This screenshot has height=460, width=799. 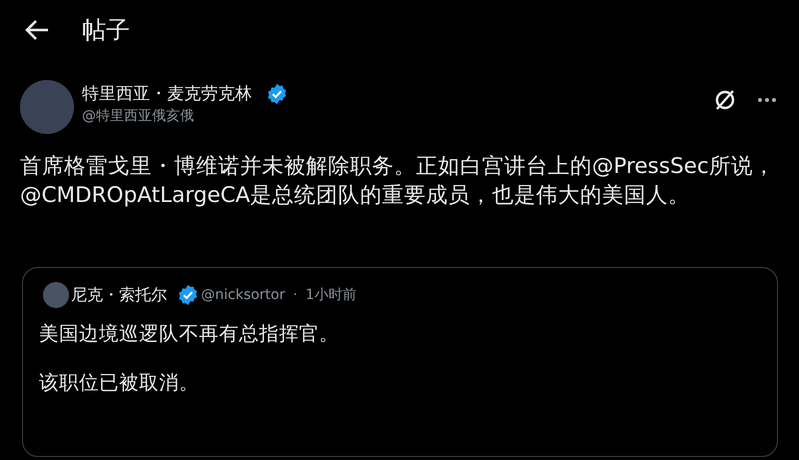 I want to click on quoted-avatar, so click(x=56, y=295).